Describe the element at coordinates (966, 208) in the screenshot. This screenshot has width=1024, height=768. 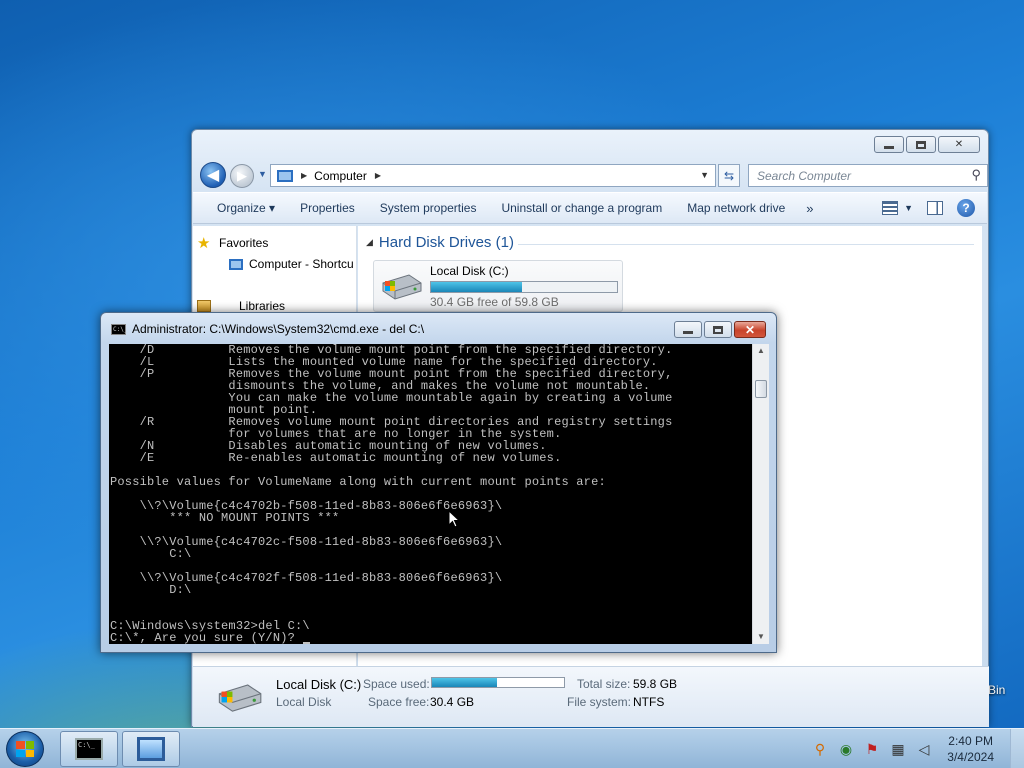
I see `help-icon: ?` at that location.